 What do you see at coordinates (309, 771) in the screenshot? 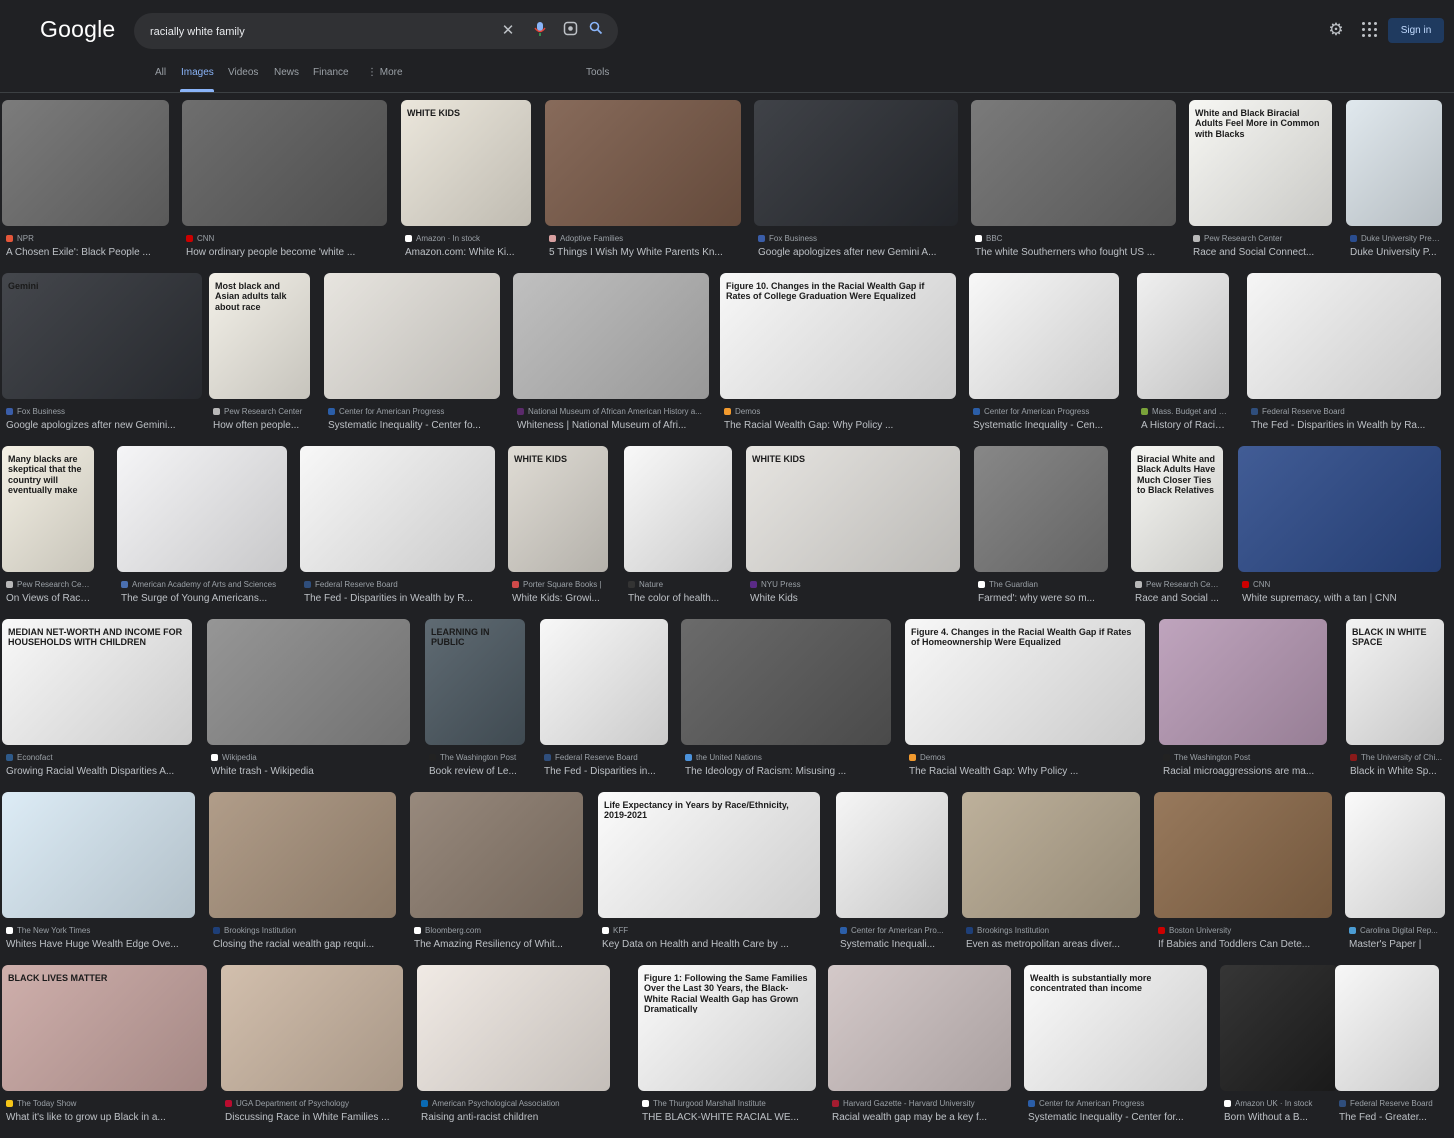
I see `result-title: White trash - Wikipedia` at bounding box center [309, 771].